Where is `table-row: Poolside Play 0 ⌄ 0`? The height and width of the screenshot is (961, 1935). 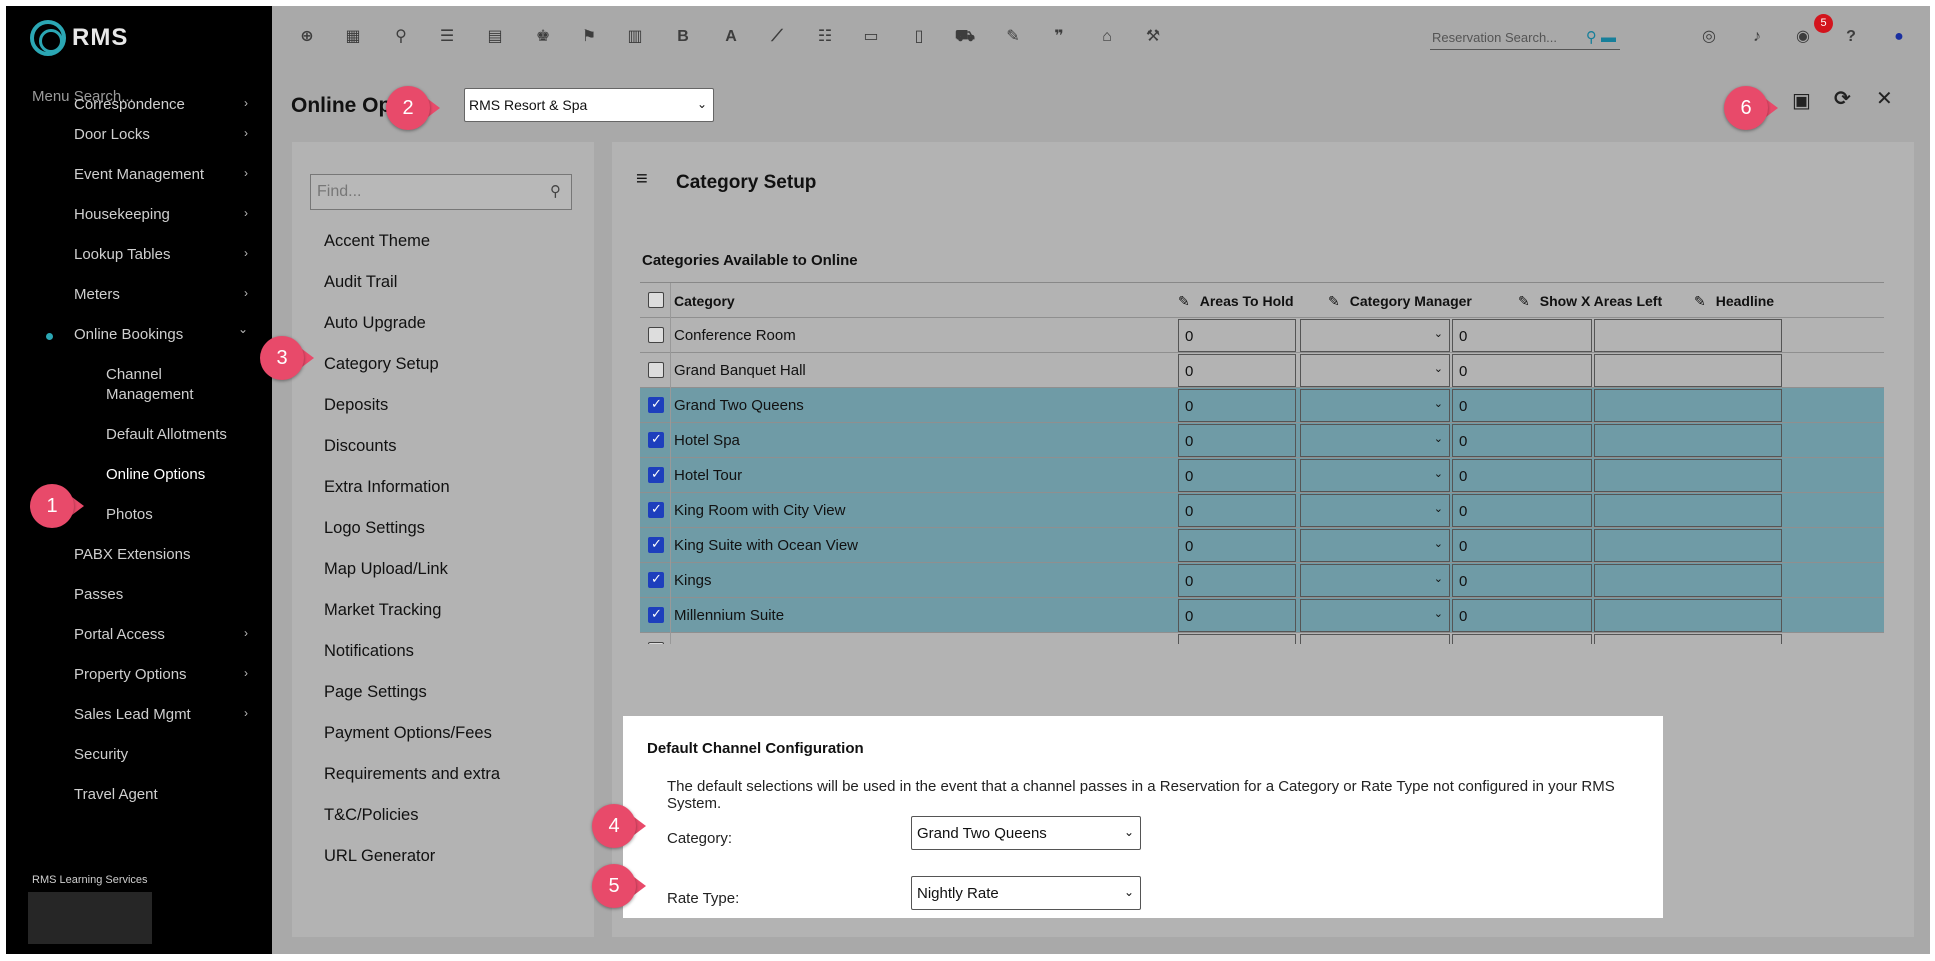 table-row: Poolside Play 0 ⌄ 0 is located at coordinates (1262, 638).